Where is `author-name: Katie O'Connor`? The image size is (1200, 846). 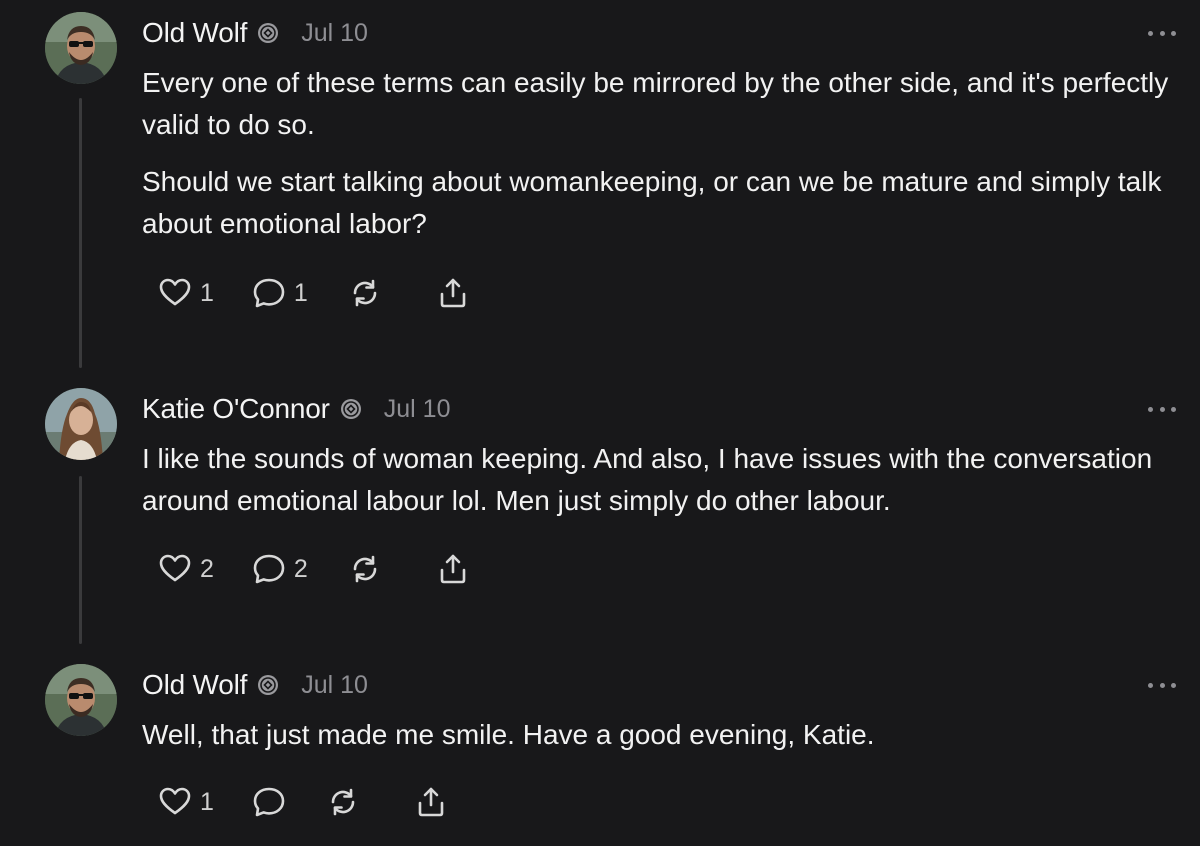 author-name: Katie O'Connor is located at coordinates (236, 409).